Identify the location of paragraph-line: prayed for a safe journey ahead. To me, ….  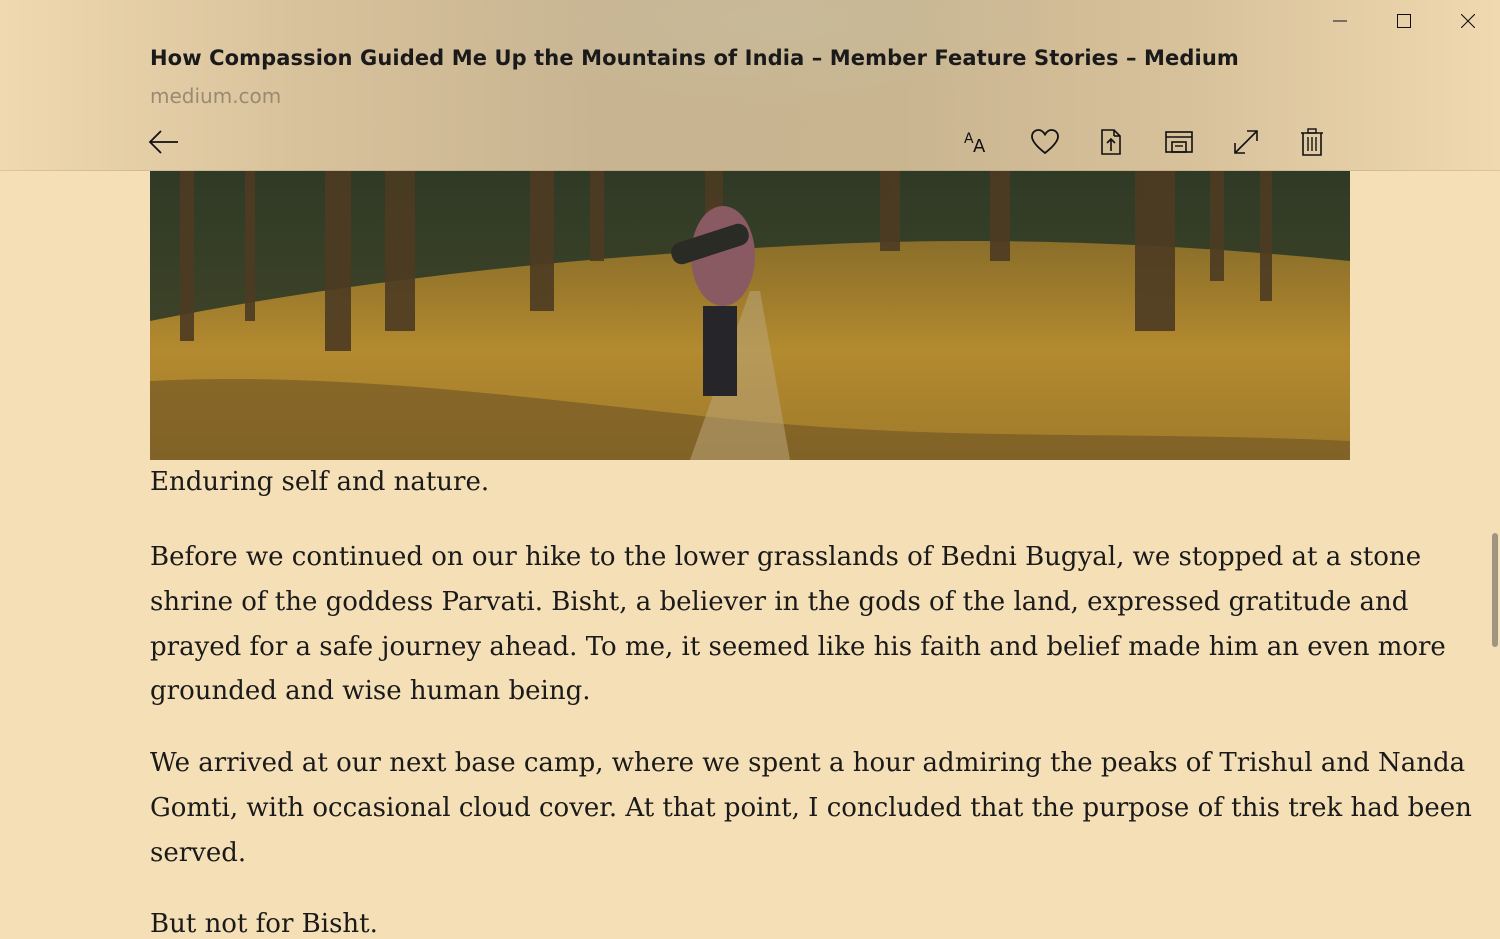
(798, 646).